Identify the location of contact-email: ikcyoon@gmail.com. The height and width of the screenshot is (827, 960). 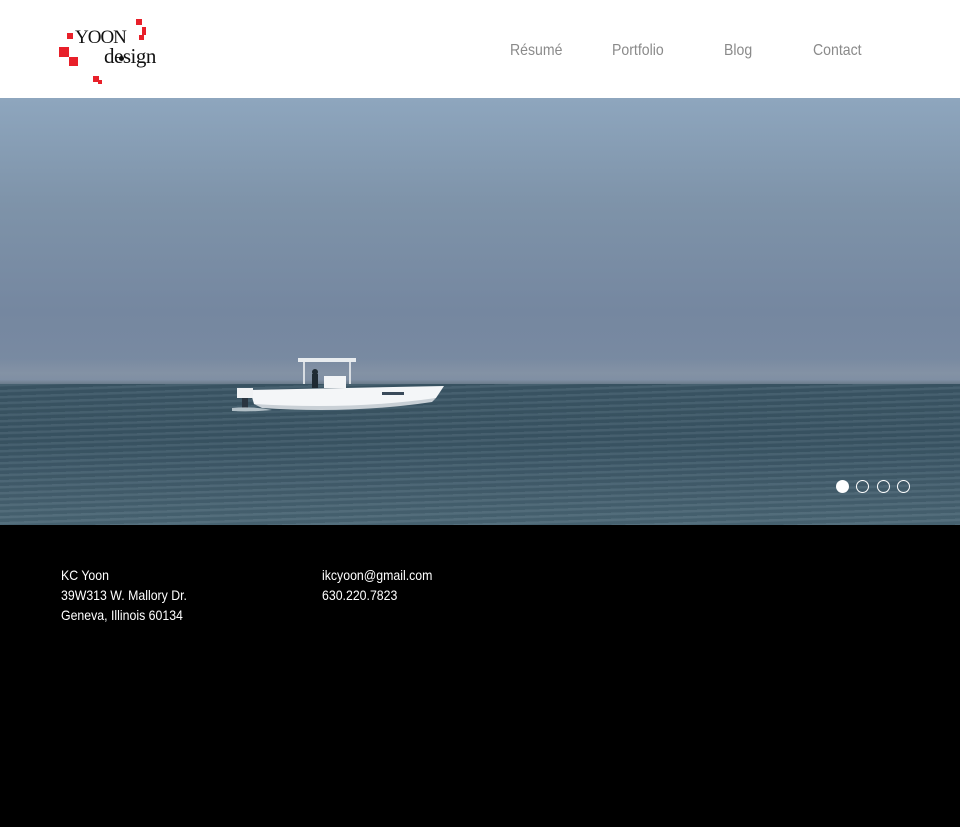
(377, 575).